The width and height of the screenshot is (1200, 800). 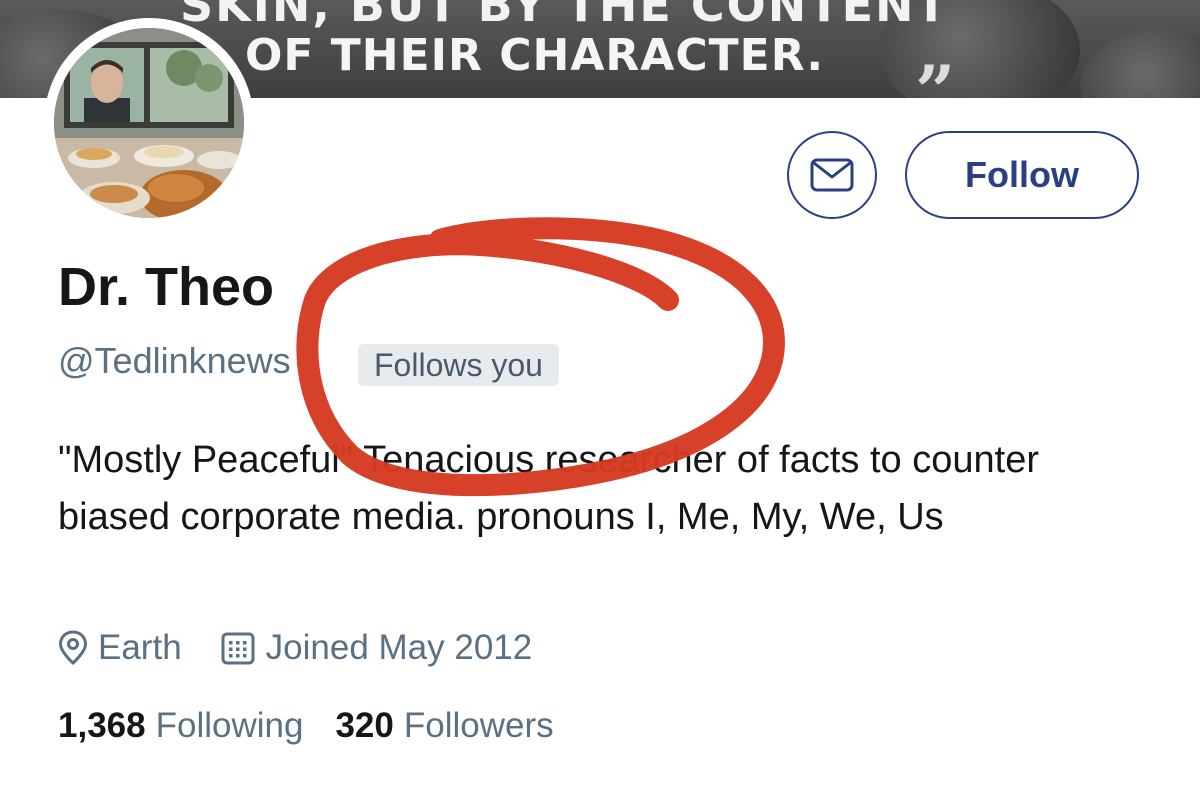 I want to click on envelope-icon, so click(x=832, y=175).